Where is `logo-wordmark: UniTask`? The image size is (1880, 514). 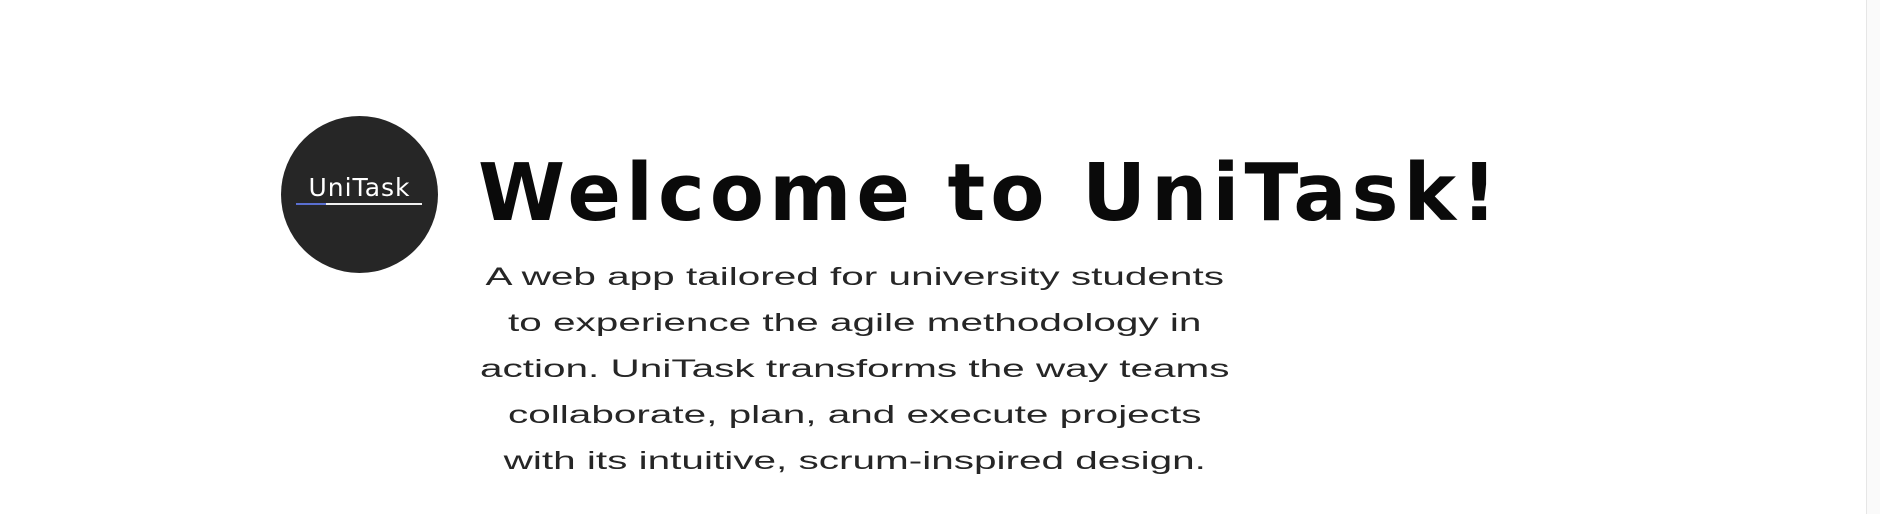
logo-wordmark: UniTask is located at coordinates (359, 187).